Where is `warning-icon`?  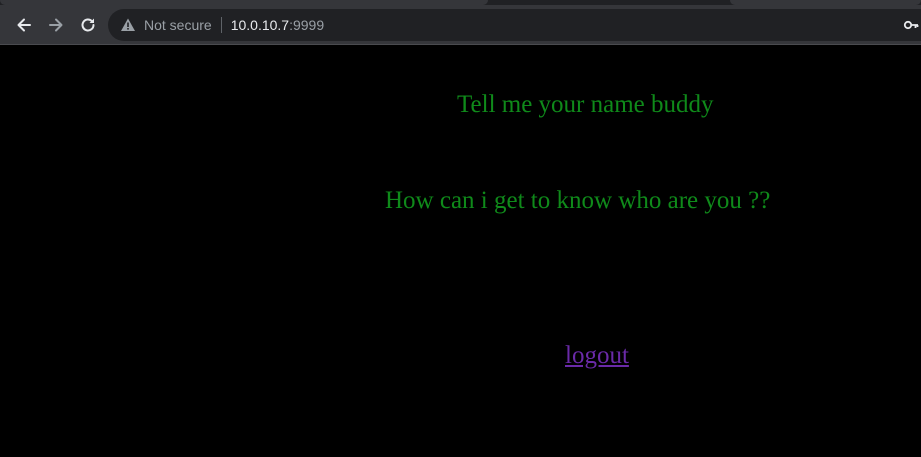
warning-icon is located at coordinates (128, 25).